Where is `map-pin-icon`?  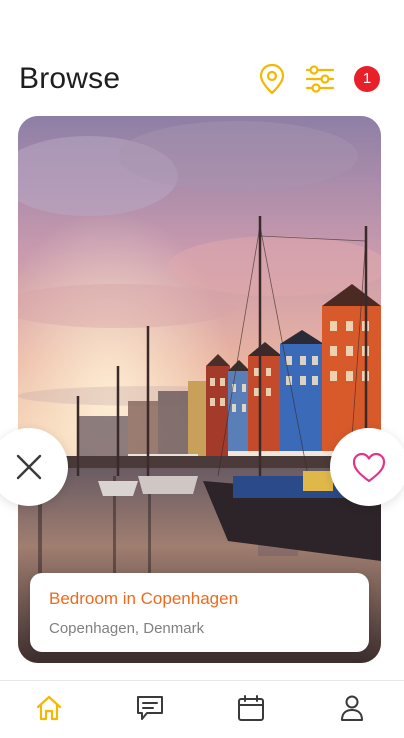 map-pin-icon is located at coordinates (272, 79).